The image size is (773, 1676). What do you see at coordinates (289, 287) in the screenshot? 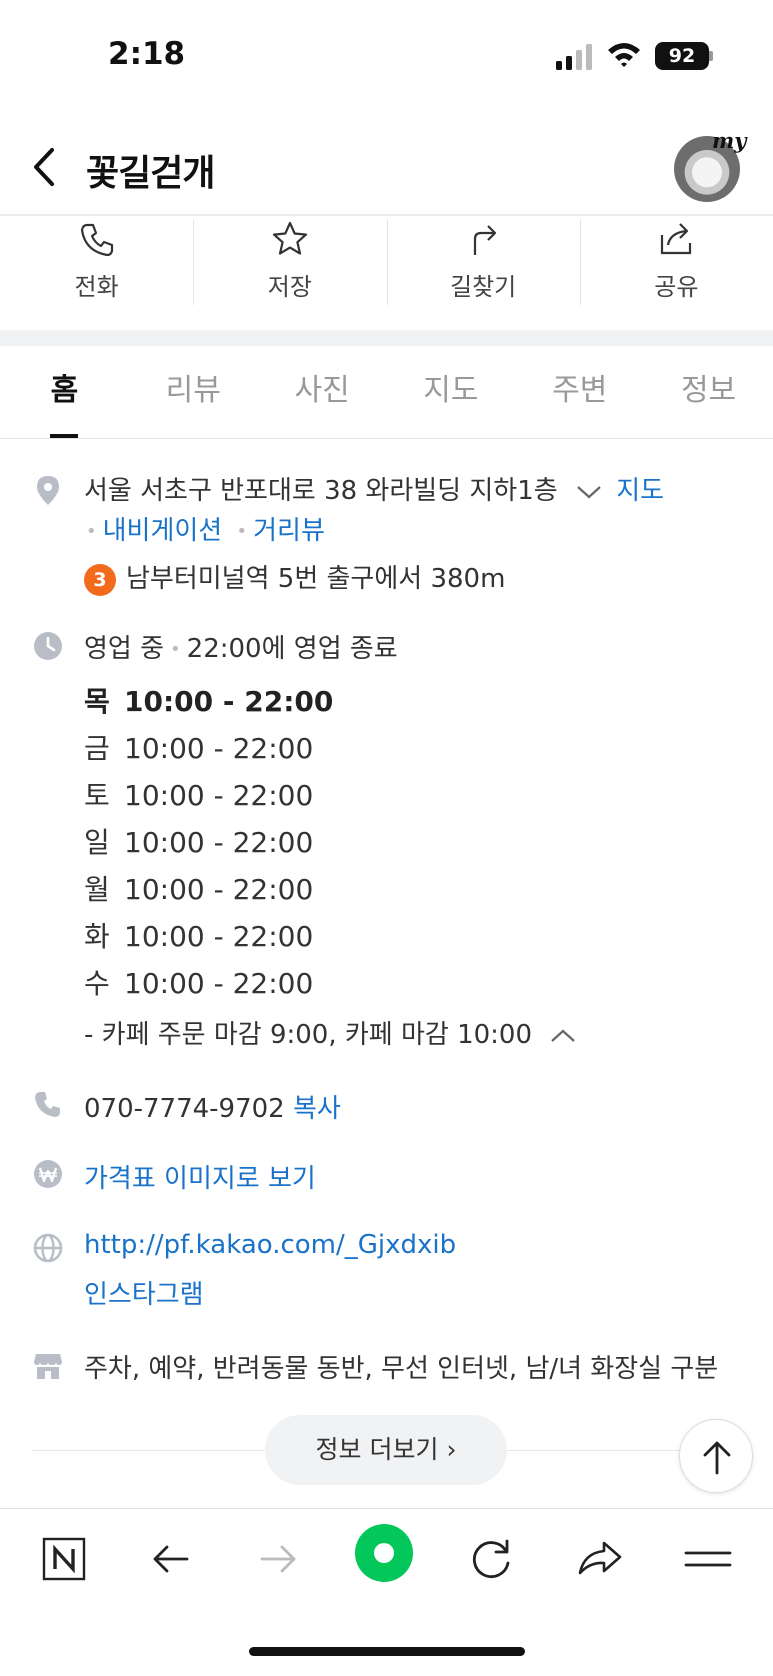
I see `save-label: 저장` at bounding box center [289, 287].